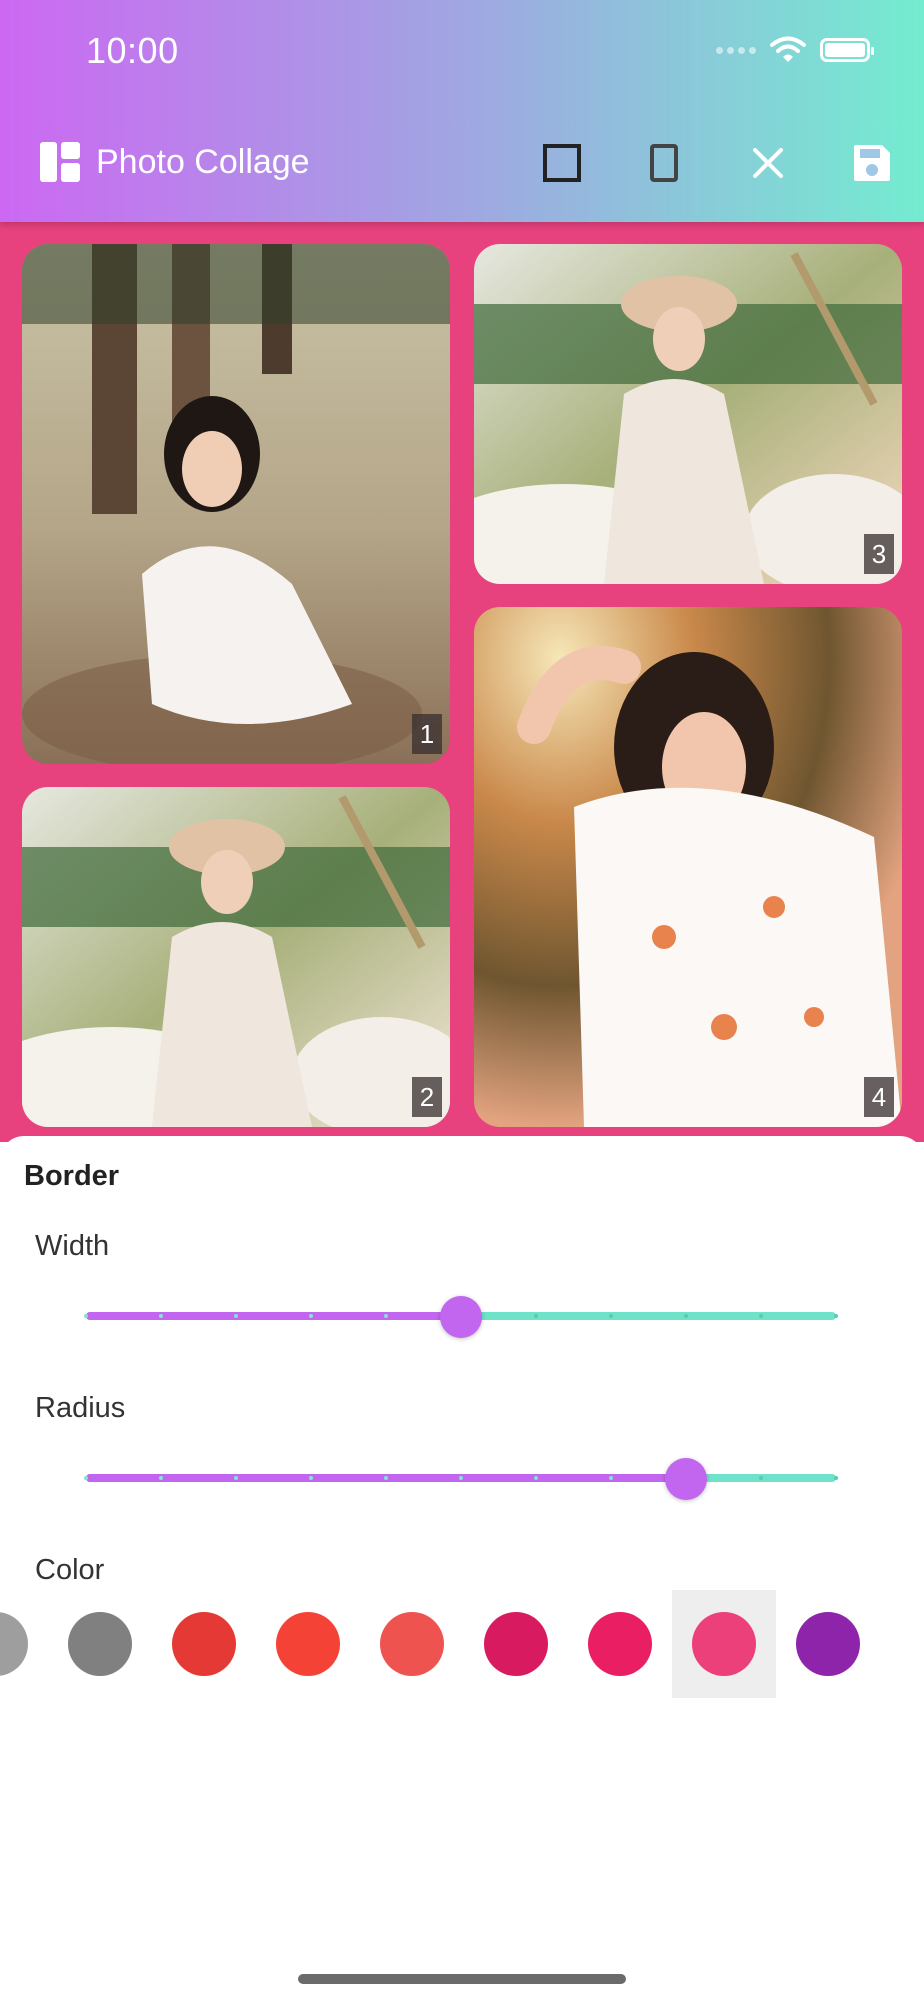 The width and height of the screenshot is (924, 2000). What do you see at coordinates (427, 734) in the screenshot?
I see `photo-number-badge: 1` at bounding box center [427, 734].